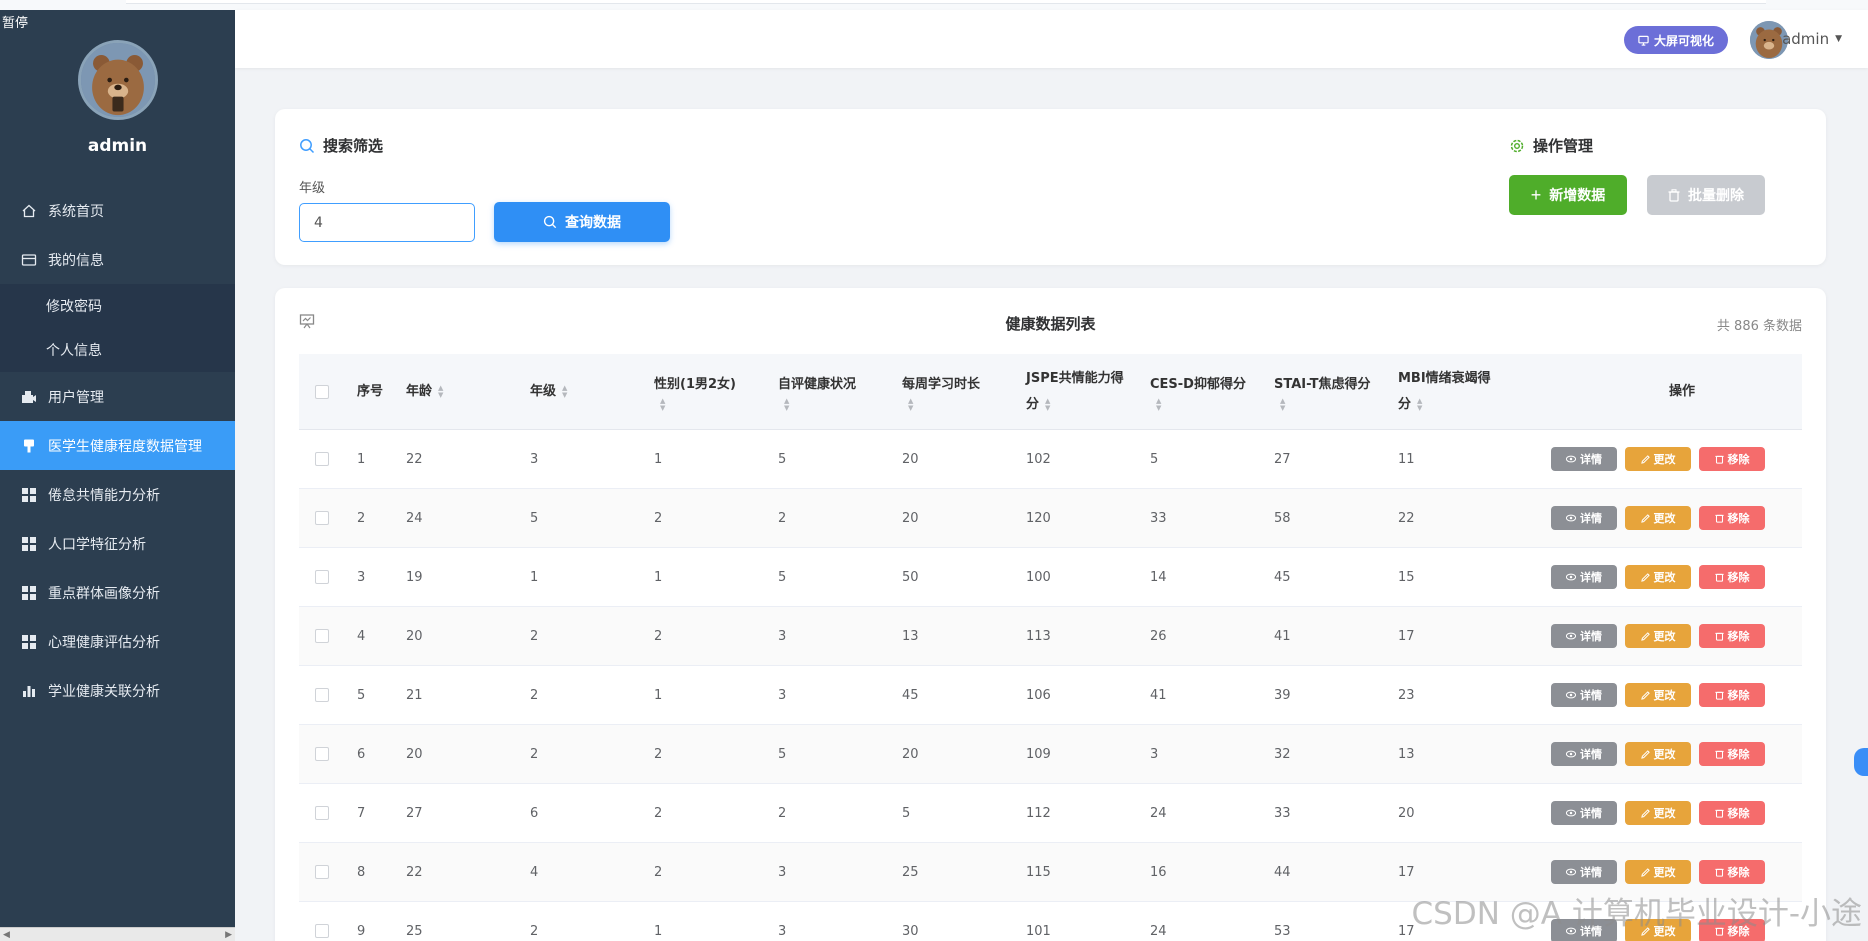  I want to click on sidebar-item-mental-health-analysis: 心理健康评估分析, so click(117, 641).